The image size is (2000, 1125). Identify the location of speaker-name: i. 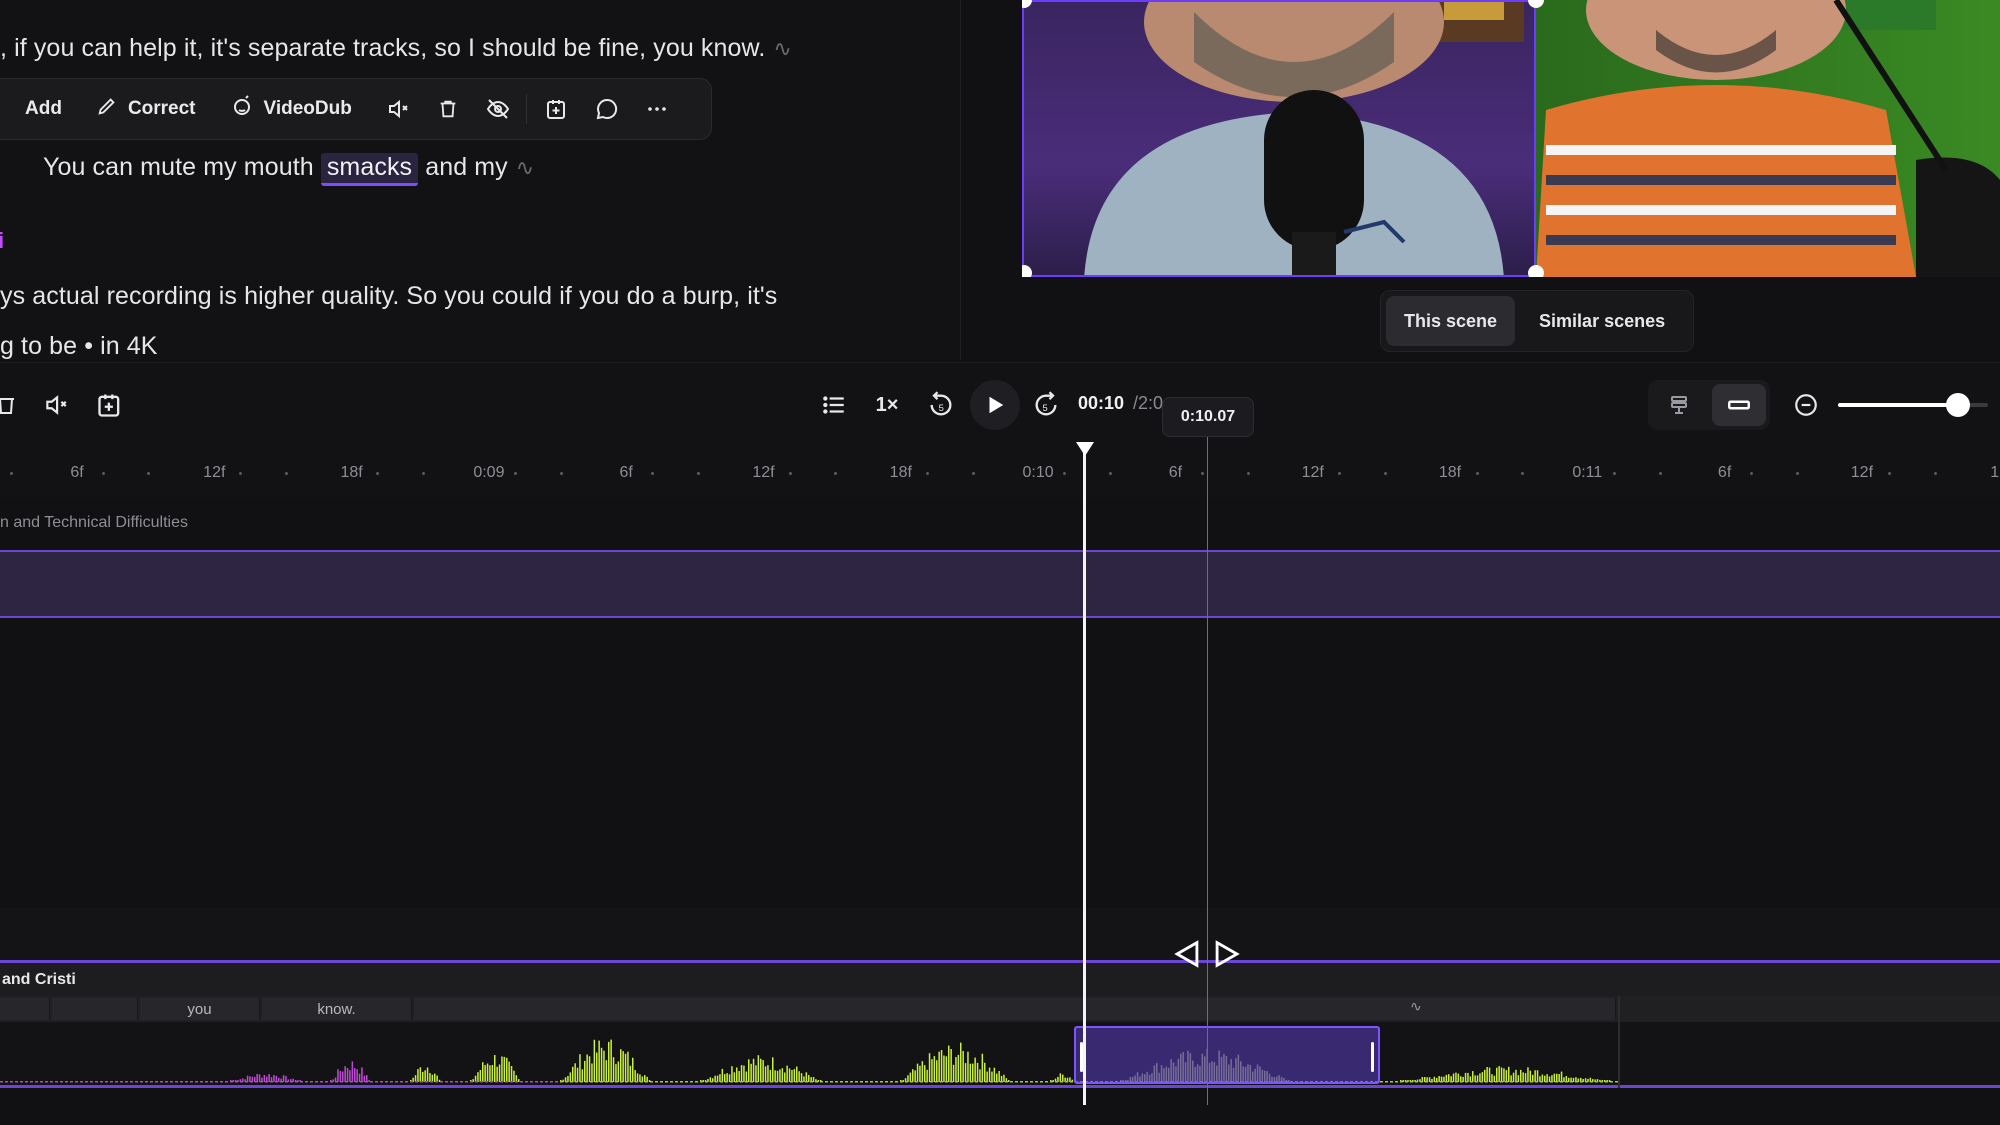
(2, 241).